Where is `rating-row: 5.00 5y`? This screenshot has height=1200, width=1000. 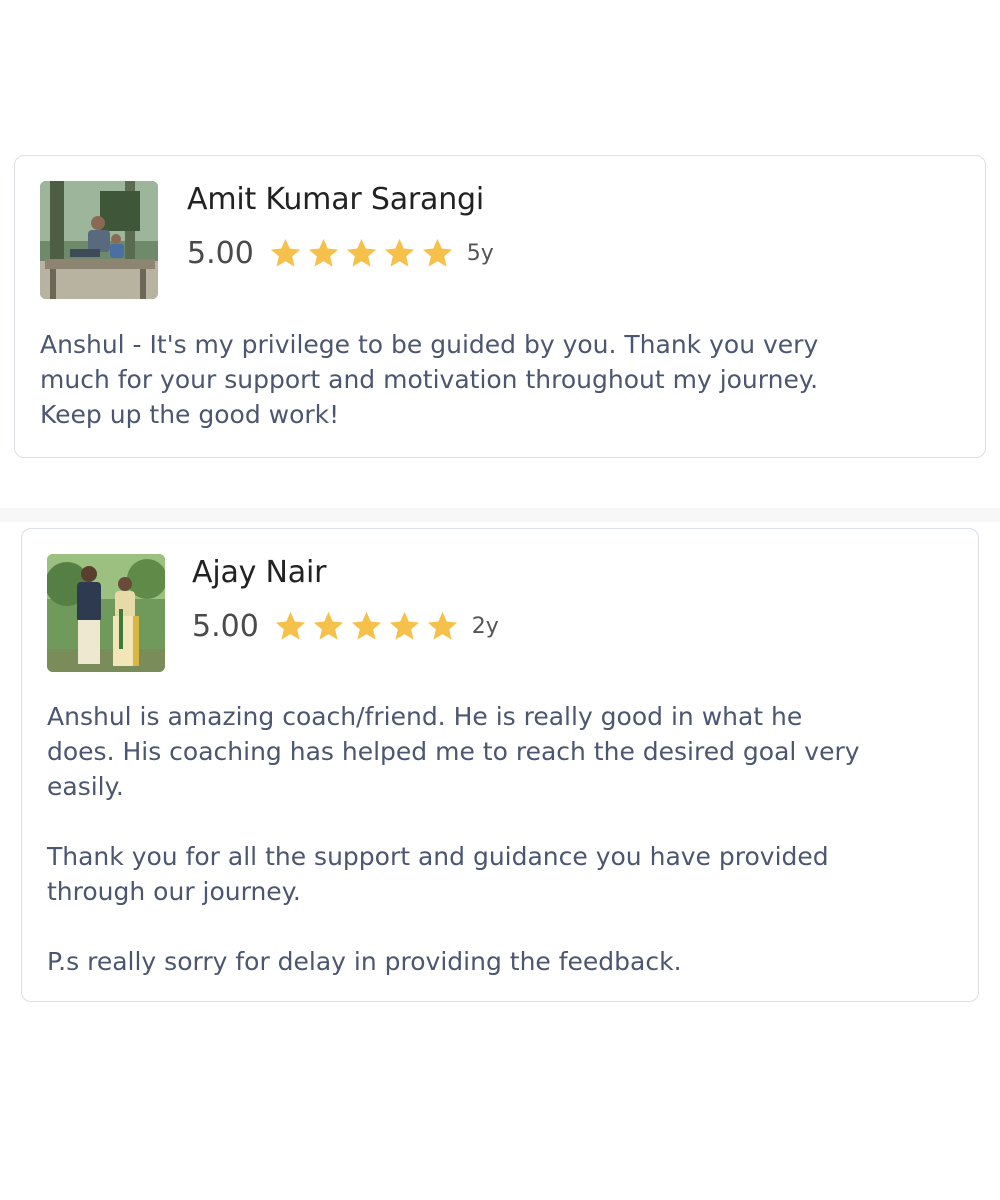 rating-row: 5.00 5y is located at coordinates (340, 253).